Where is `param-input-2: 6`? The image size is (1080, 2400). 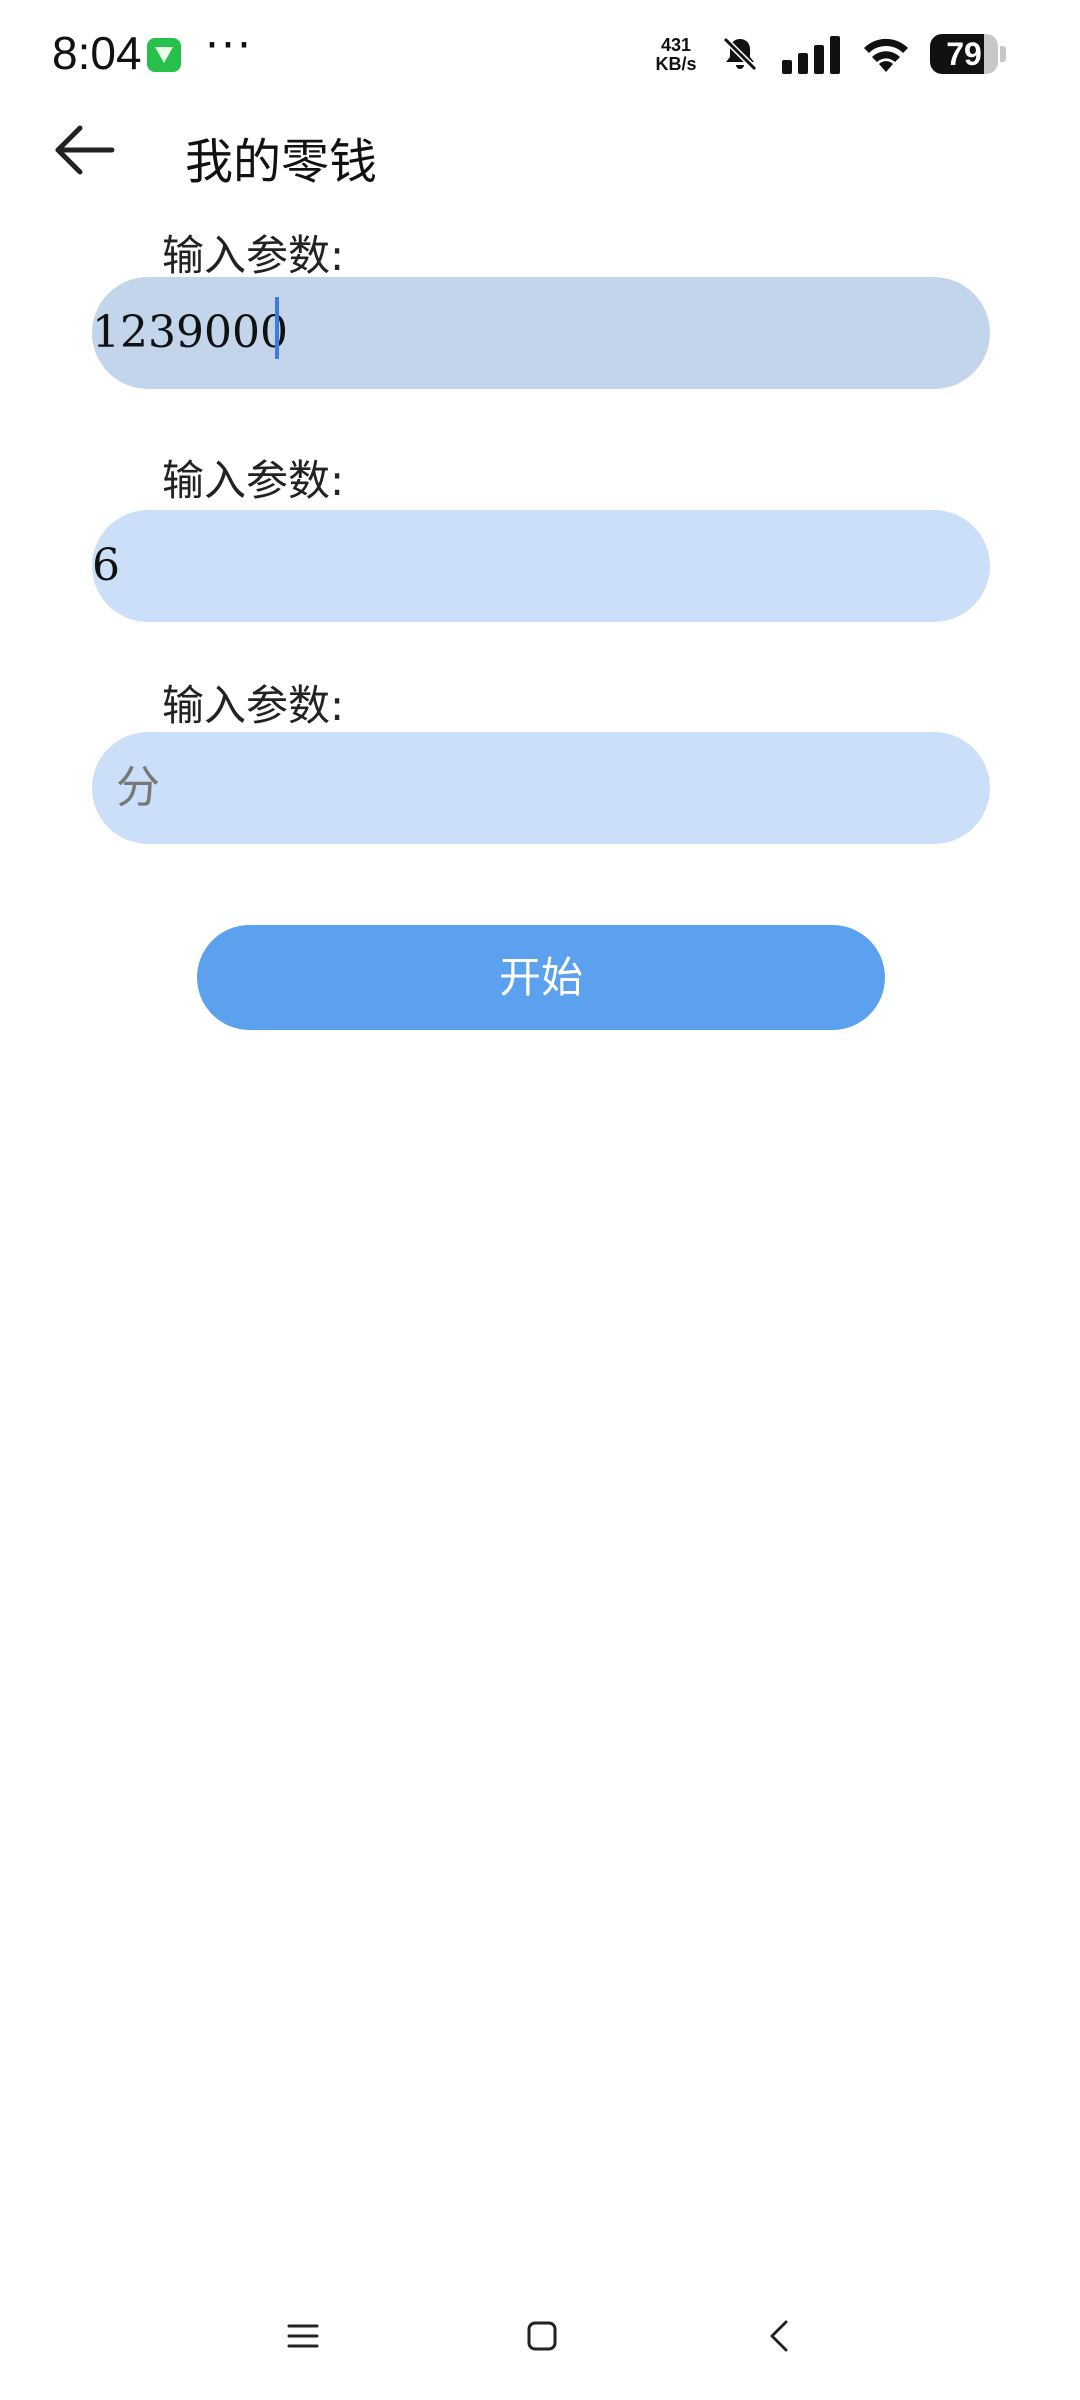 param-input-2: 6 is located at coordinates (541, 566).